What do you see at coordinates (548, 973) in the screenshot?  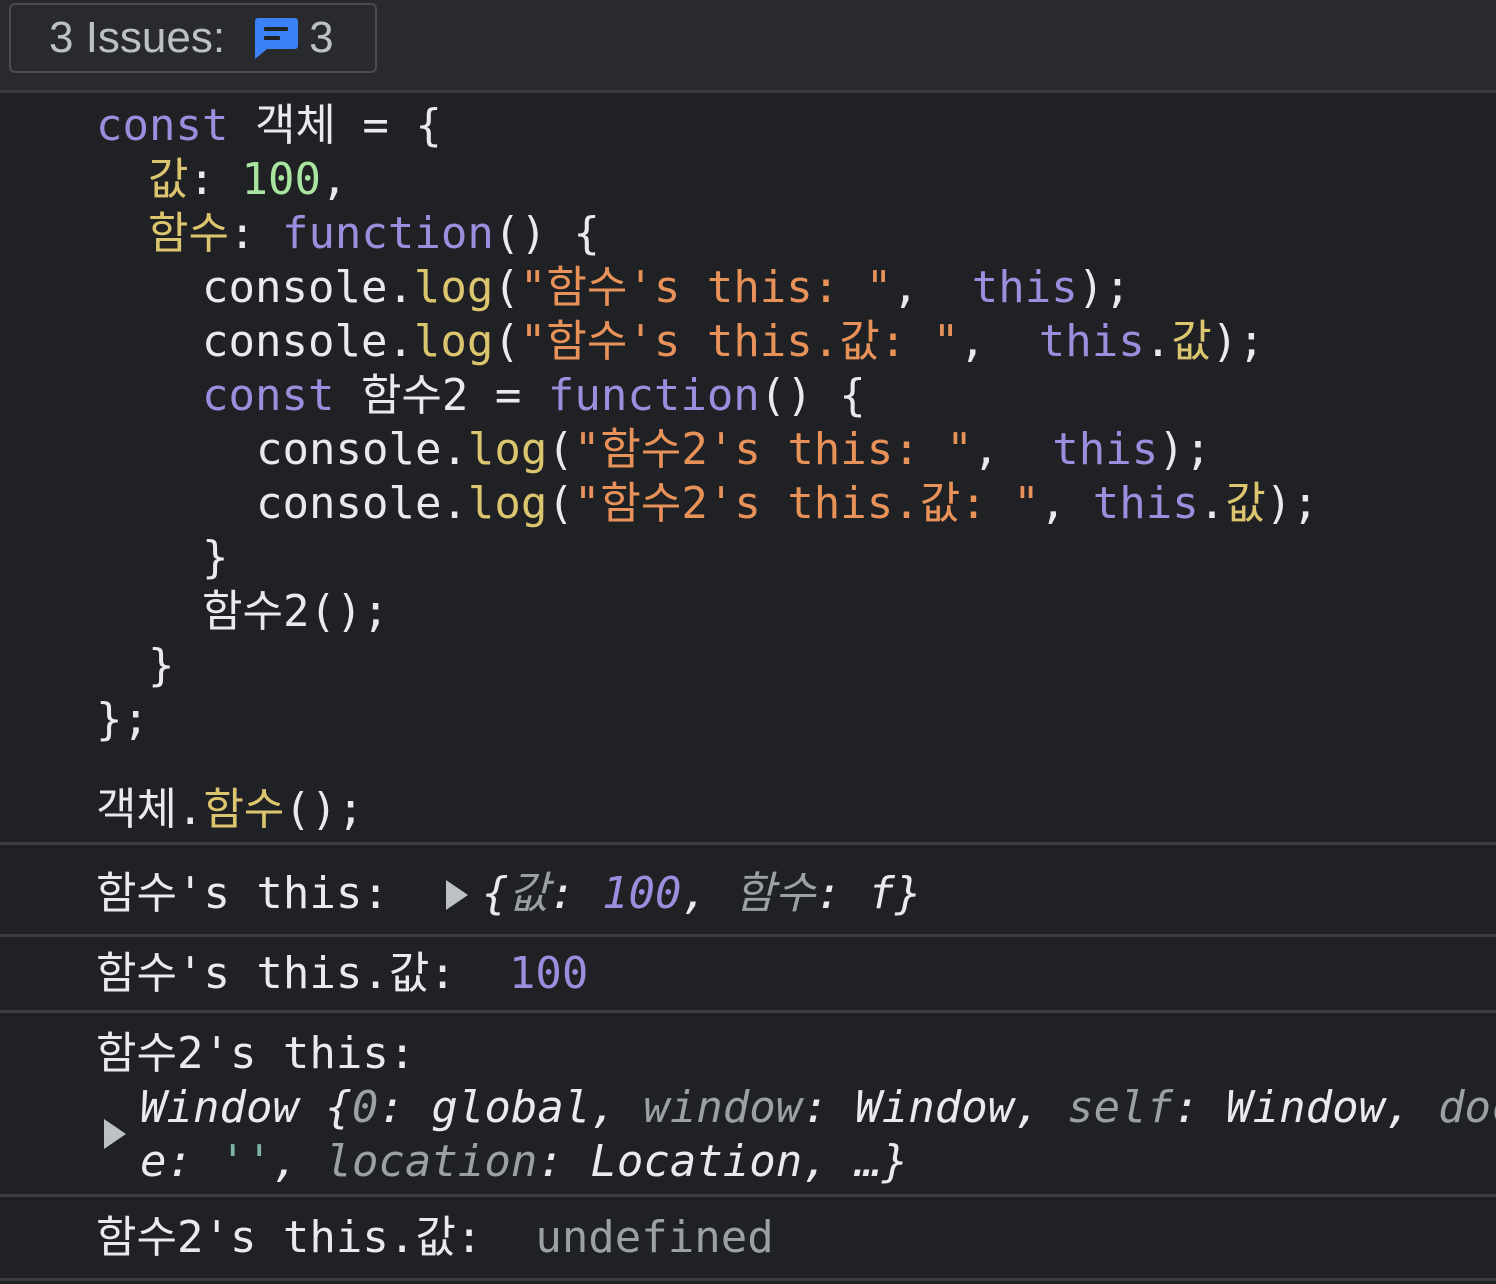 I see `log-value: 100` at bounding box center [548, 973].